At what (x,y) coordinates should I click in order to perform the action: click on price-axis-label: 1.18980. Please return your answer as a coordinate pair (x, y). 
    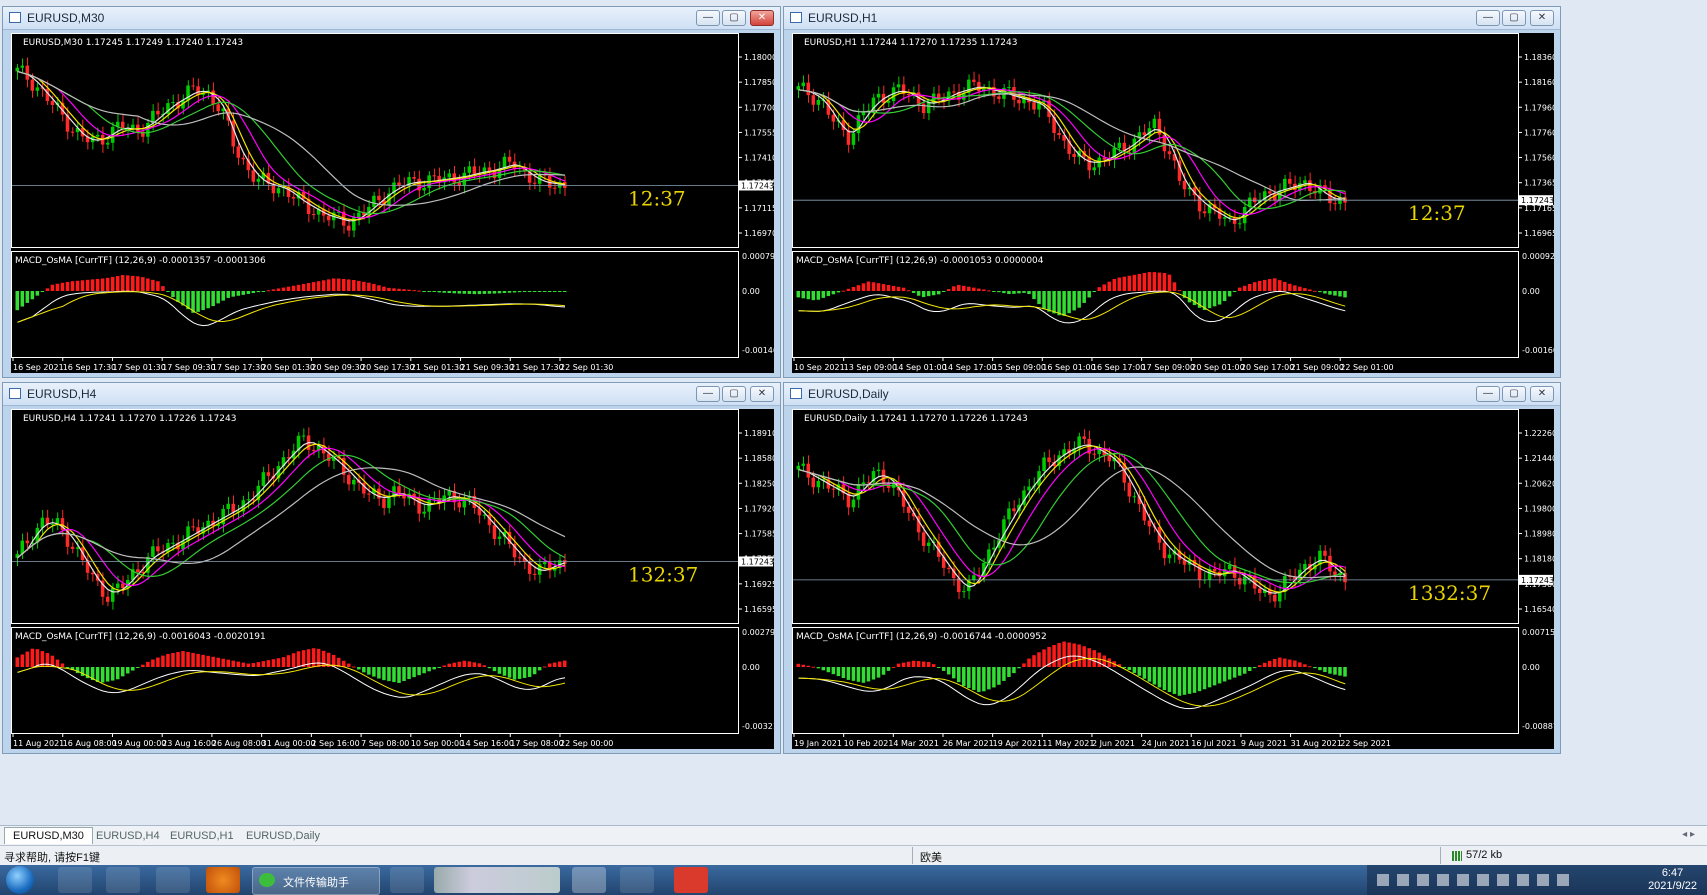
    Looking at the image, I should click on (1539, 534).